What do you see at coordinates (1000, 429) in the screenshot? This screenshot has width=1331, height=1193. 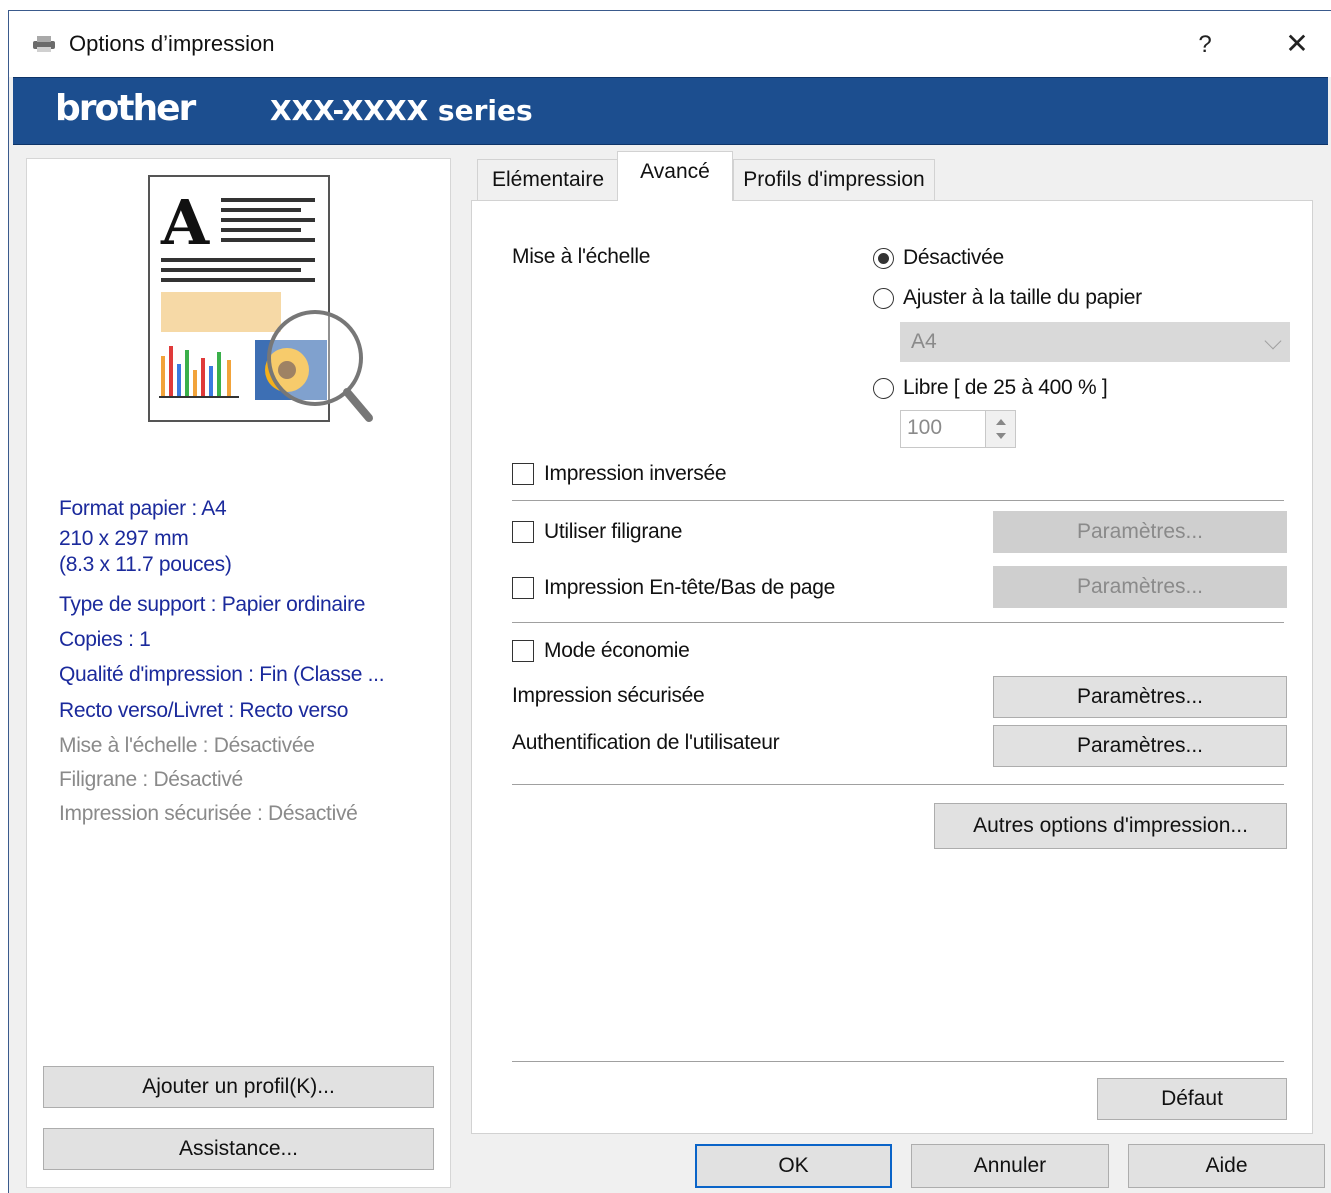 I see `spinner-arrows` at bounding box center [1000, 429].